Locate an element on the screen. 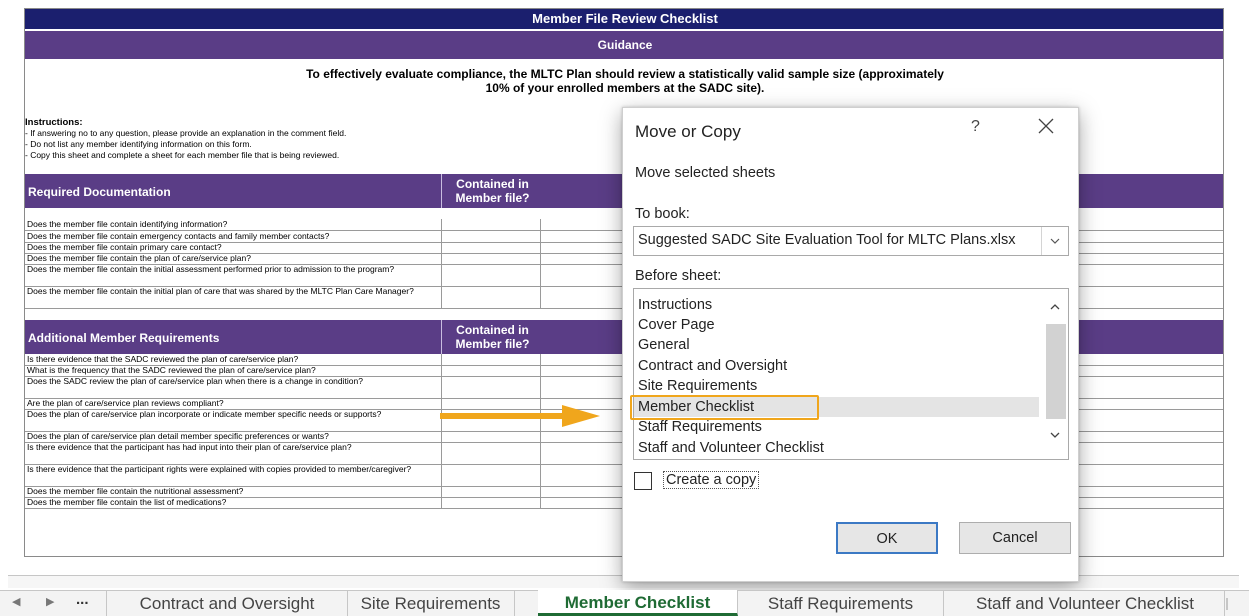 The width and height of the screenshot is (1249, 616). tab-staff-and-volunteer-checklist: Staff and Volunteer Checklist is located at coordinates (1085, 603).